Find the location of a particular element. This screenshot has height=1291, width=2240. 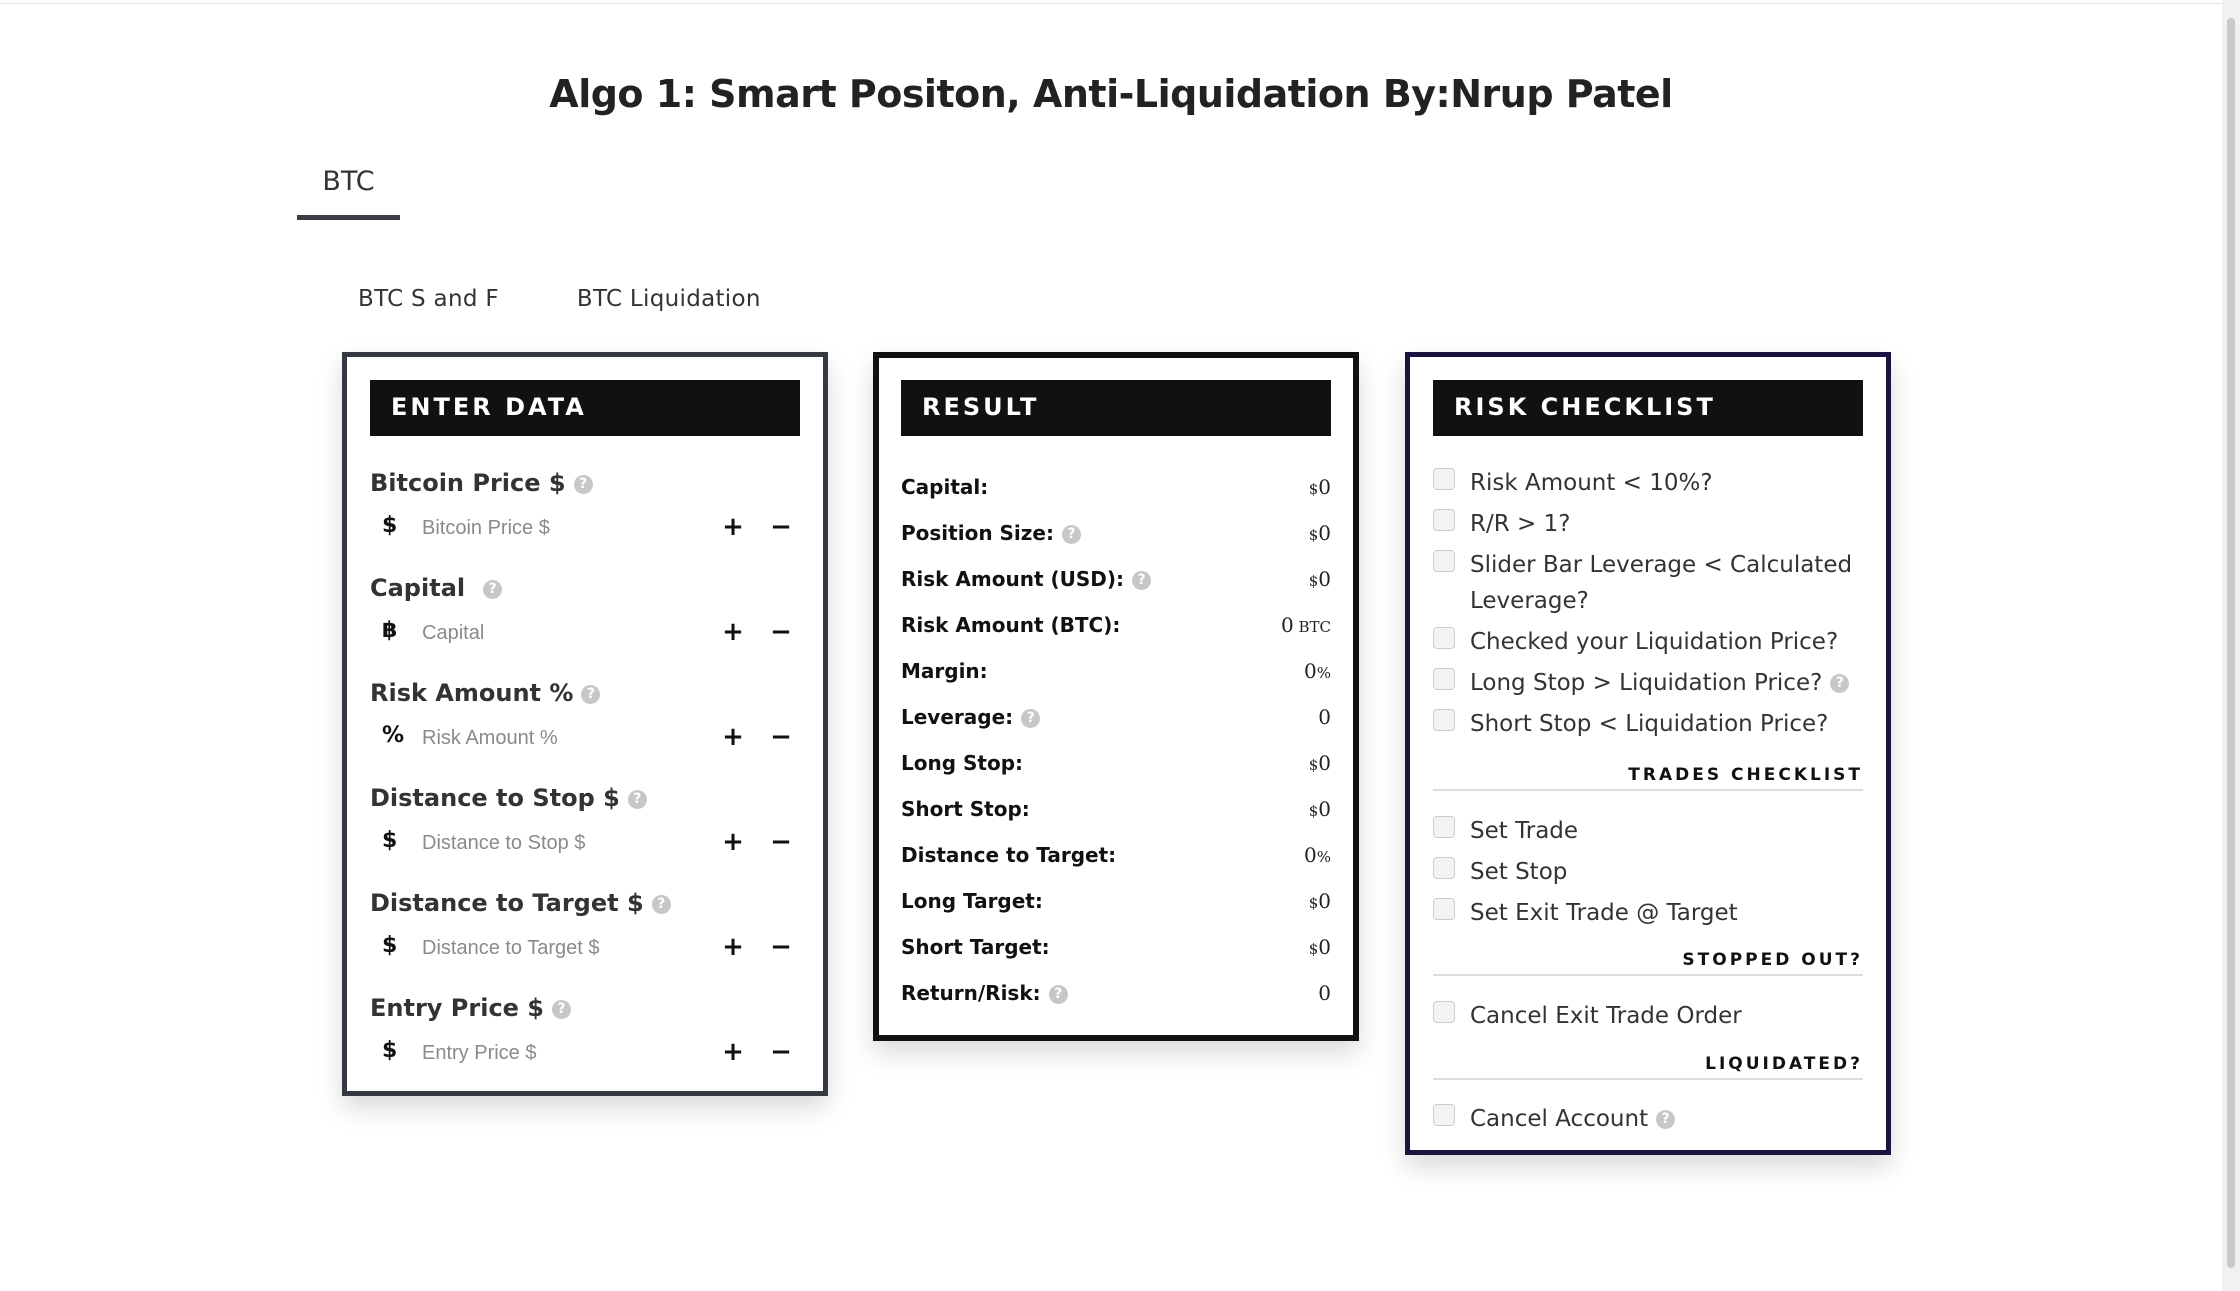

percent-icon: % is located at coordinates (393, 735).